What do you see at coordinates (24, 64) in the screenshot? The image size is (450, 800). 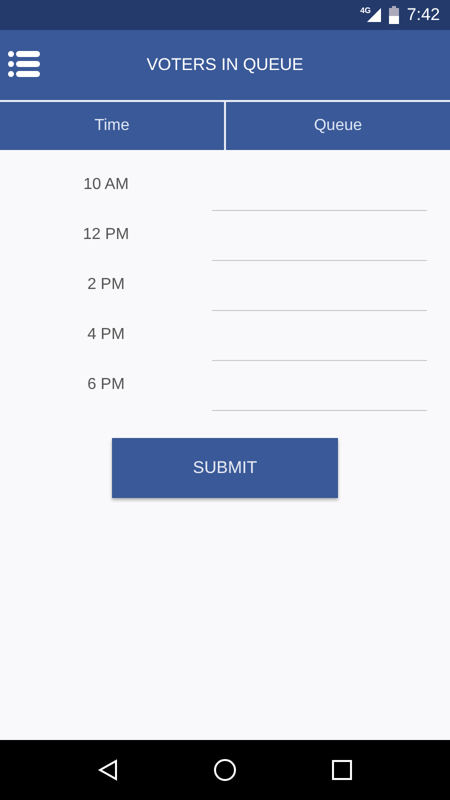 I see `menu-button` at bounding box center [24, 64].